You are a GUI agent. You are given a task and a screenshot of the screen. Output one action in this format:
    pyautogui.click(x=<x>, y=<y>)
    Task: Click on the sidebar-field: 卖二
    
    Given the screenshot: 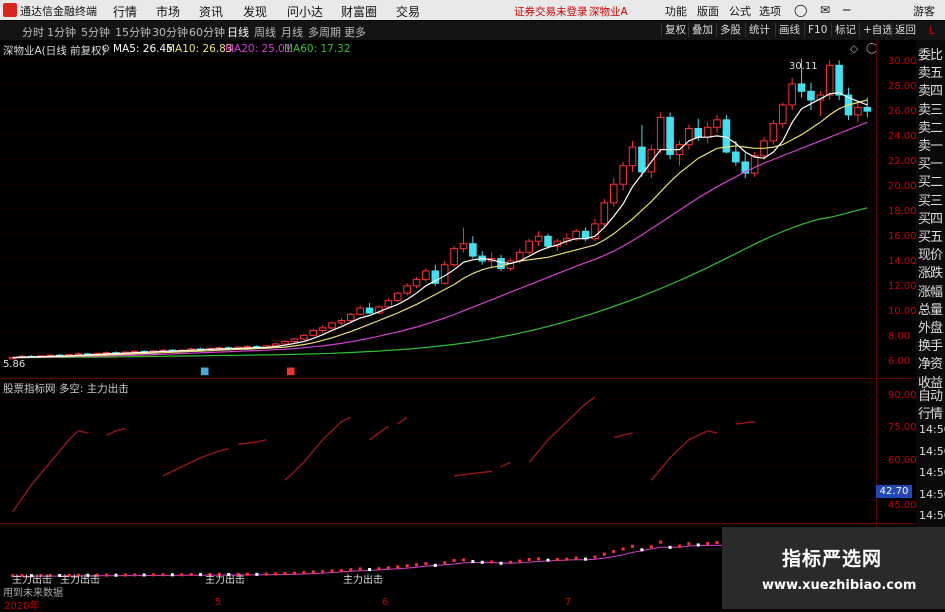 What is the action you would take?
    pyautogui.click(x=930, y=128)
    